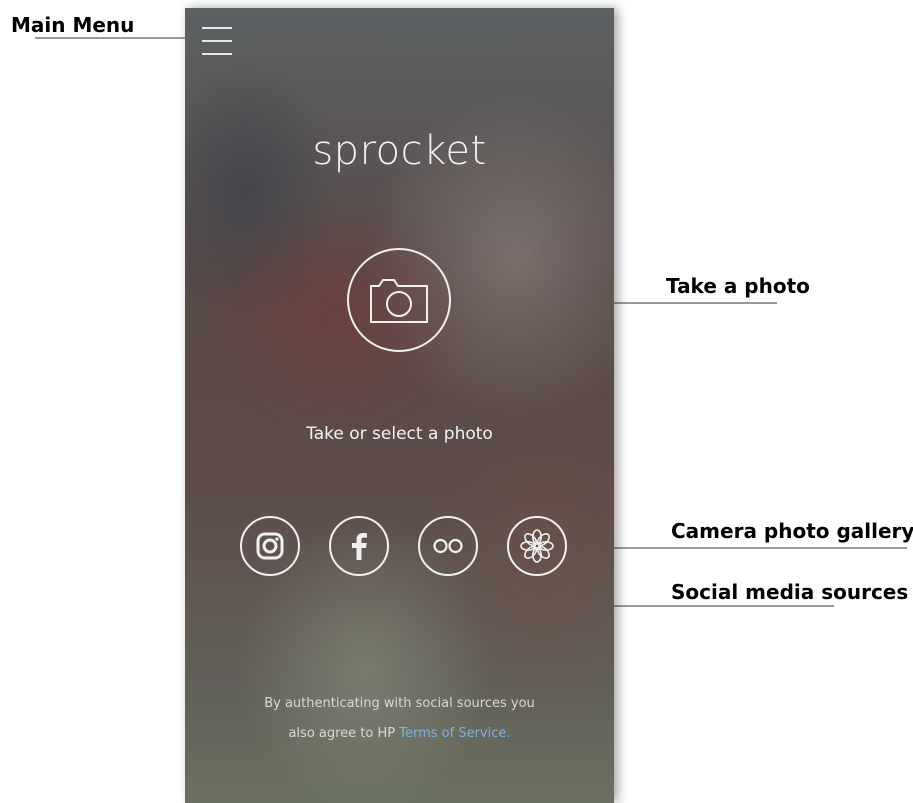  Describe the element at coordinates (115, 38) in the screenshot. I see `main-menu-callout-line` at that location.